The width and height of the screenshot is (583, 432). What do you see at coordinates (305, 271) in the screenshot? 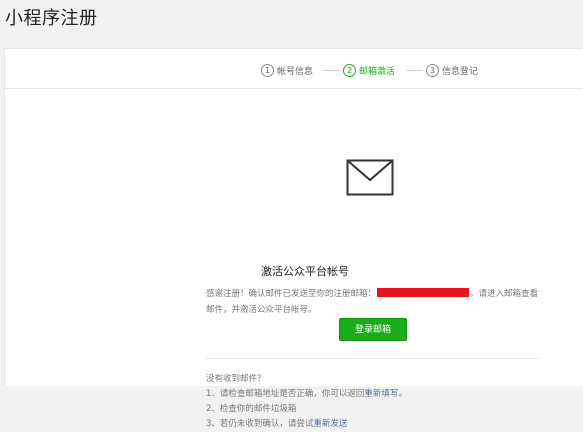
I see `activation-heading: 激活公众平台帐号` at bounding box center [305, 271].